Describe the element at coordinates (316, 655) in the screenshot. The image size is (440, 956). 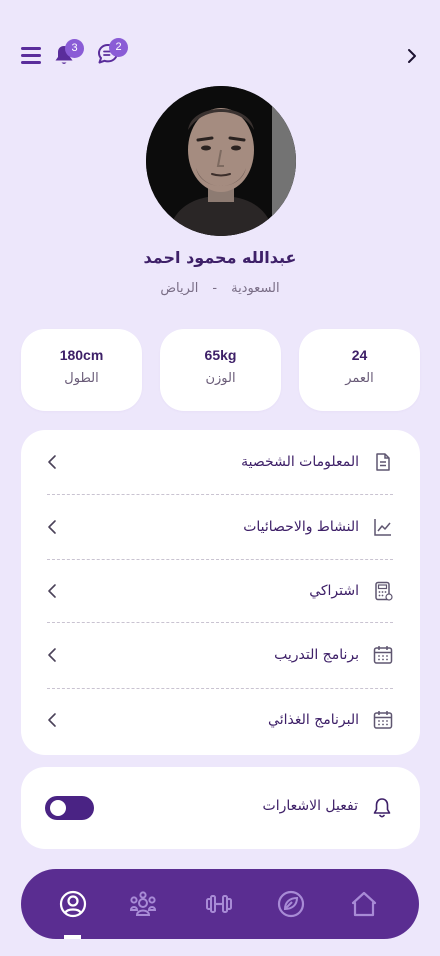
I see `menu-item-label: برنامج التدريب` at that location.